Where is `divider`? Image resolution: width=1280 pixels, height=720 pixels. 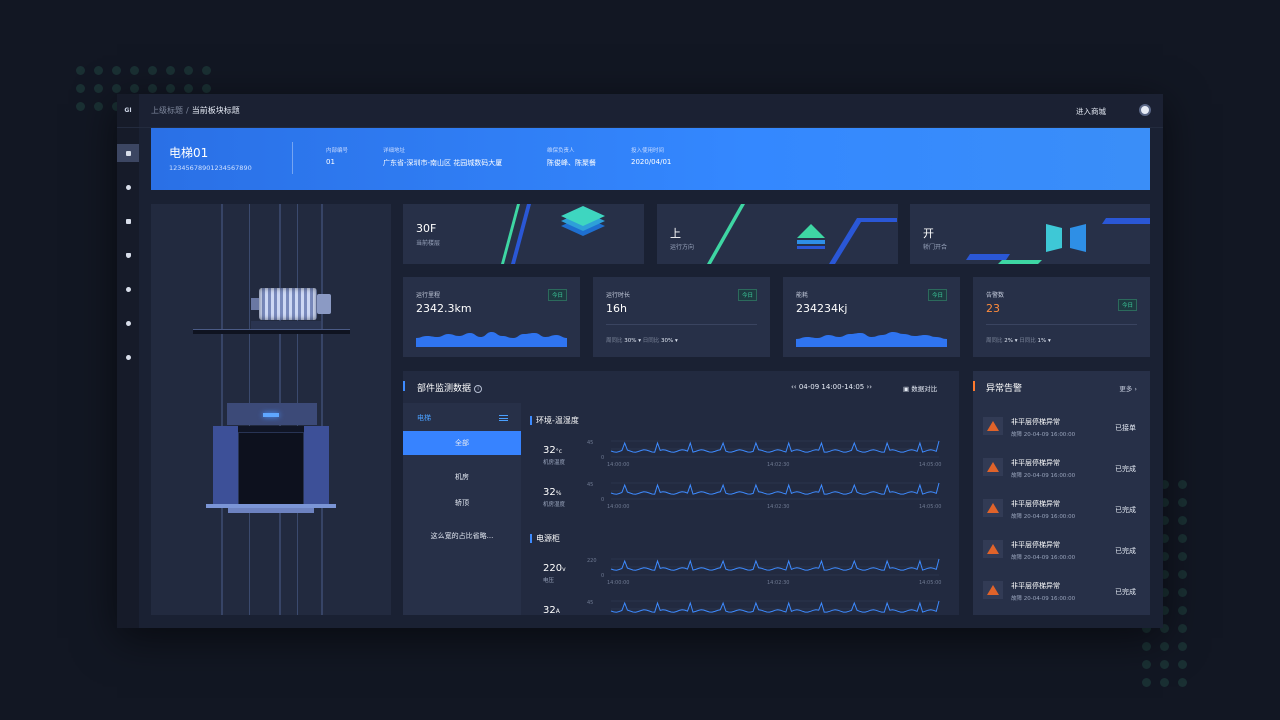 divider is located at coordinates (292, 158).